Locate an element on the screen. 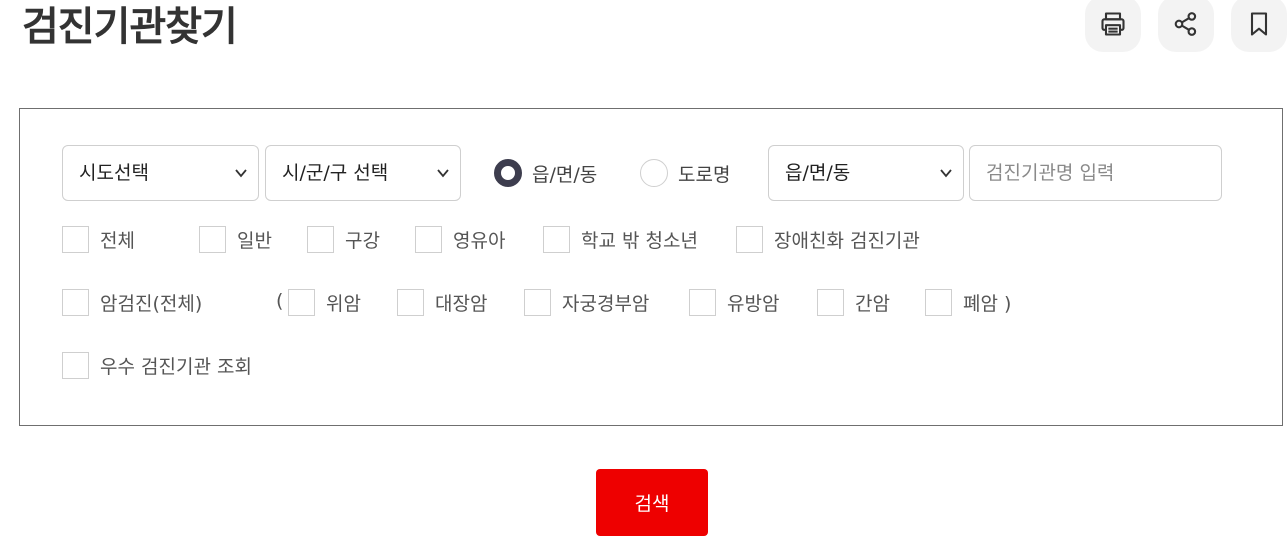 The width and height of the screenshot is (1287, 559). radio-doromyeong: 도로명 is located at coordinates (685, 173).